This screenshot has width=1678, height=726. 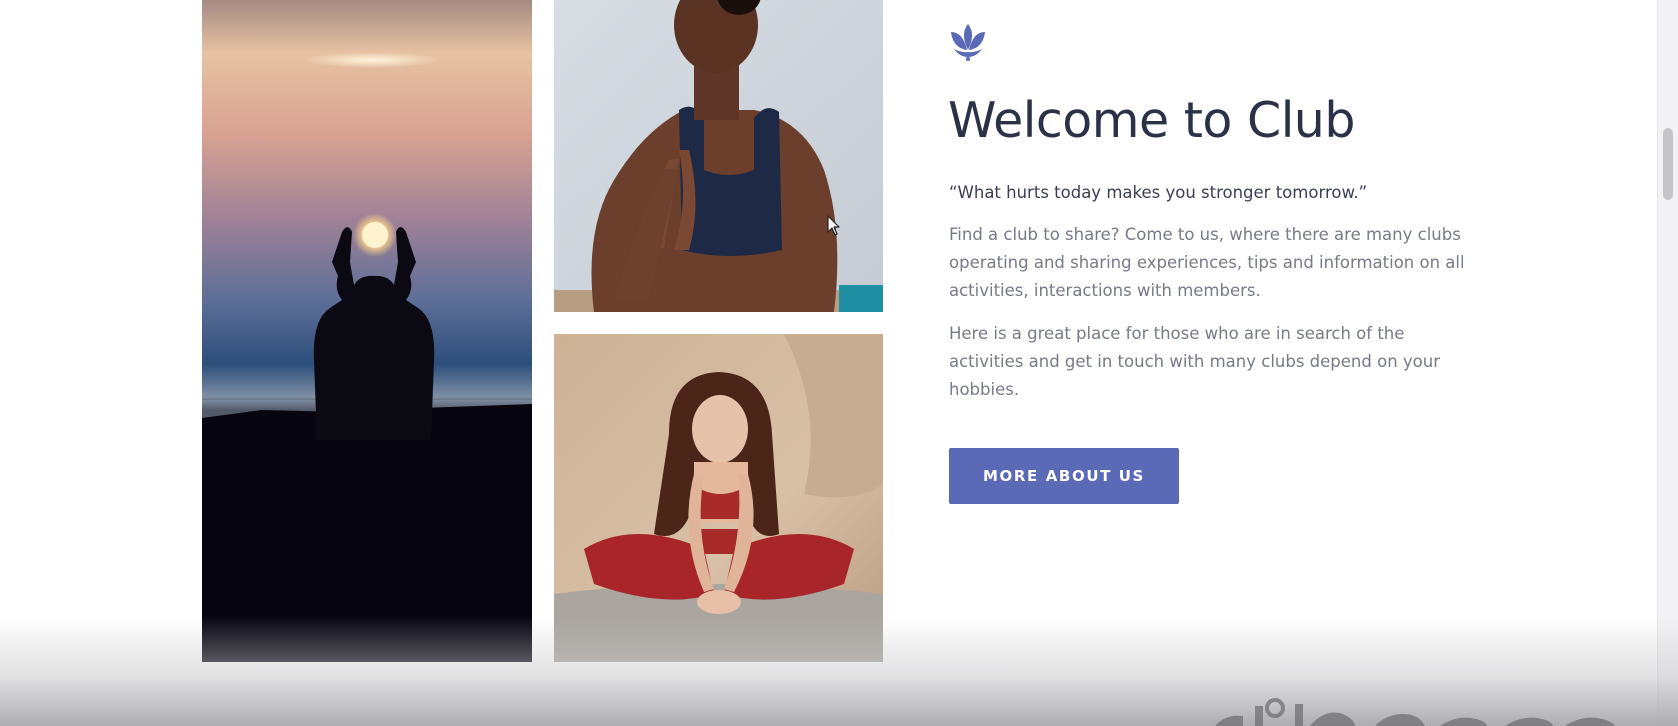 I want to click on page-title: Welcome to Club, so click(x=1151, y=120).